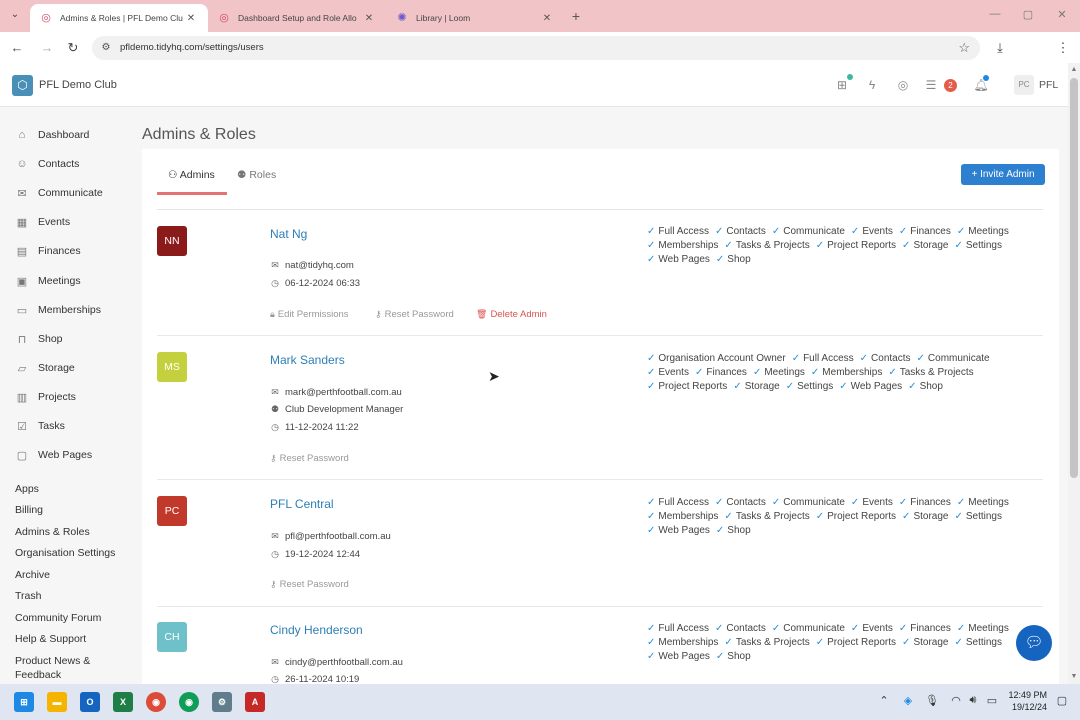  What do you see at coordinates (314, 458) in the screenshot?
I see `reset-password-label: Reset Password` at bounding box center [314, 458].